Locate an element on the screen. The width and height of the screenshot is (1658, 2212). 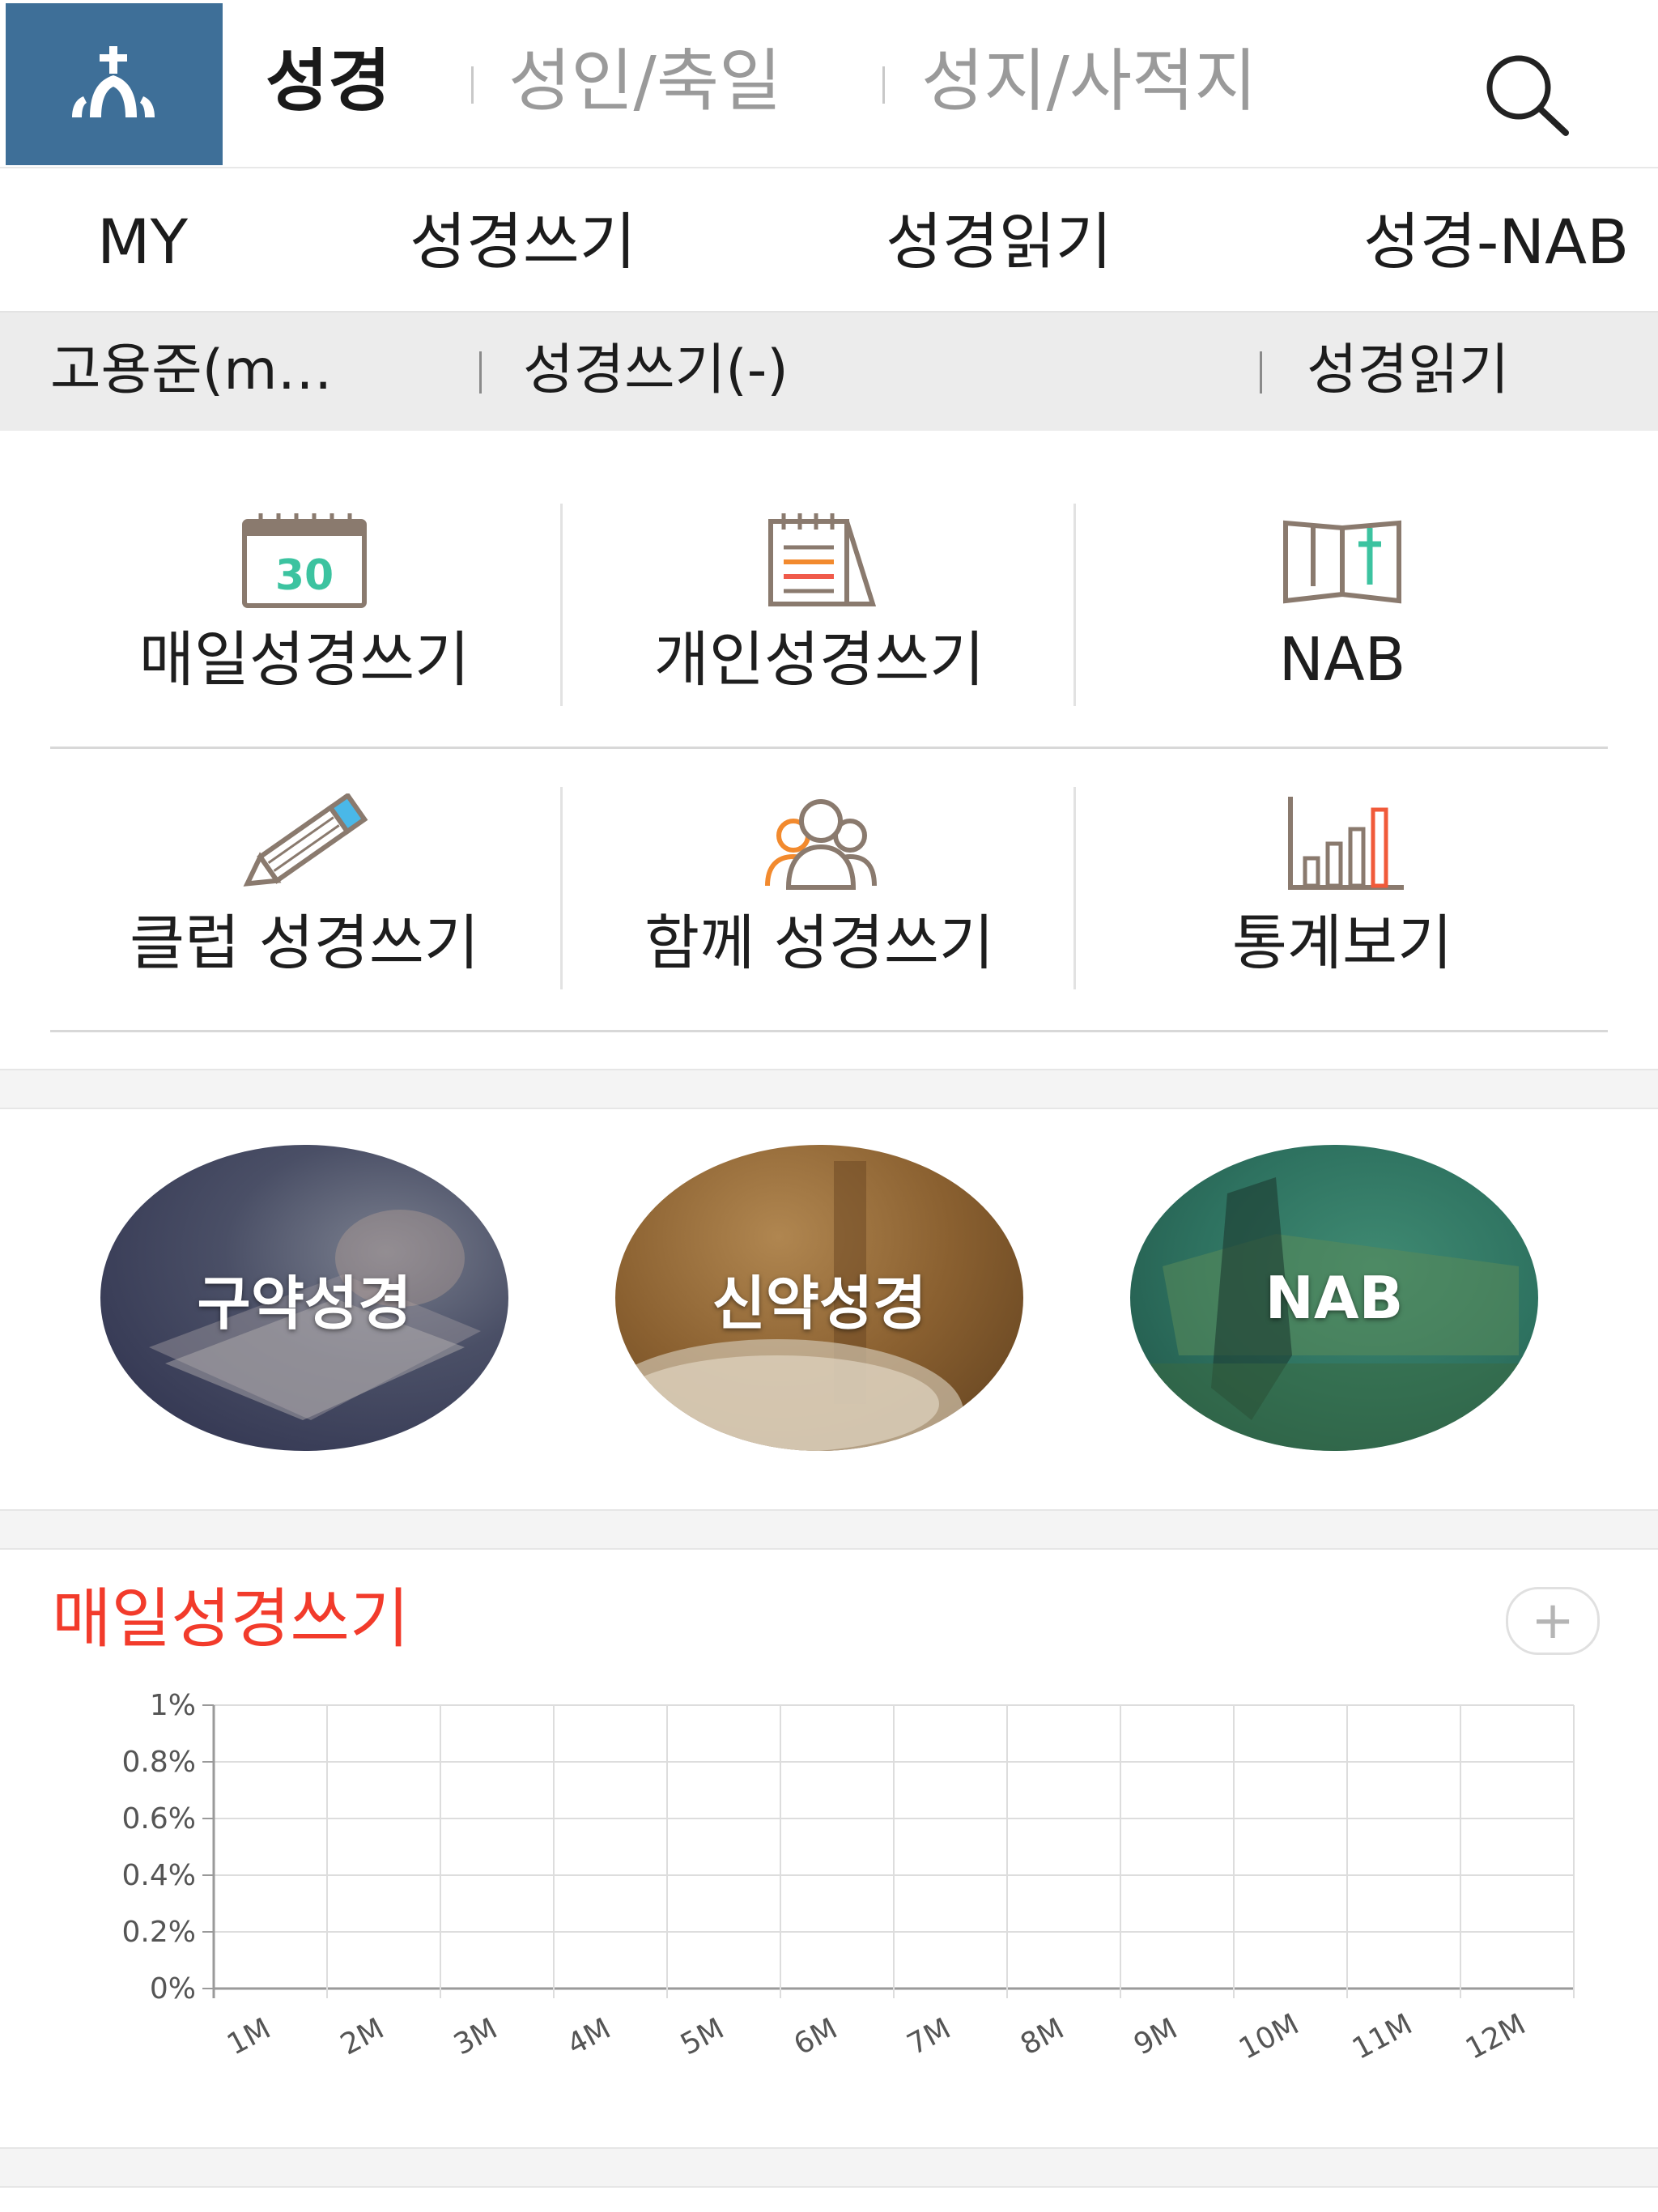
bible-book-icon is located at coordinates (1342, 562).